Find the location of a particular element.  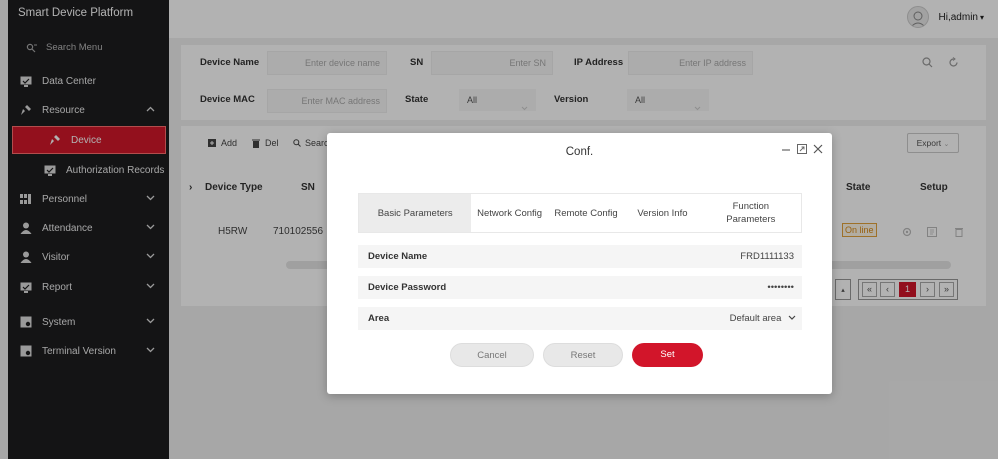

device-name-label: Device Name is located at coordinates (398, 256).